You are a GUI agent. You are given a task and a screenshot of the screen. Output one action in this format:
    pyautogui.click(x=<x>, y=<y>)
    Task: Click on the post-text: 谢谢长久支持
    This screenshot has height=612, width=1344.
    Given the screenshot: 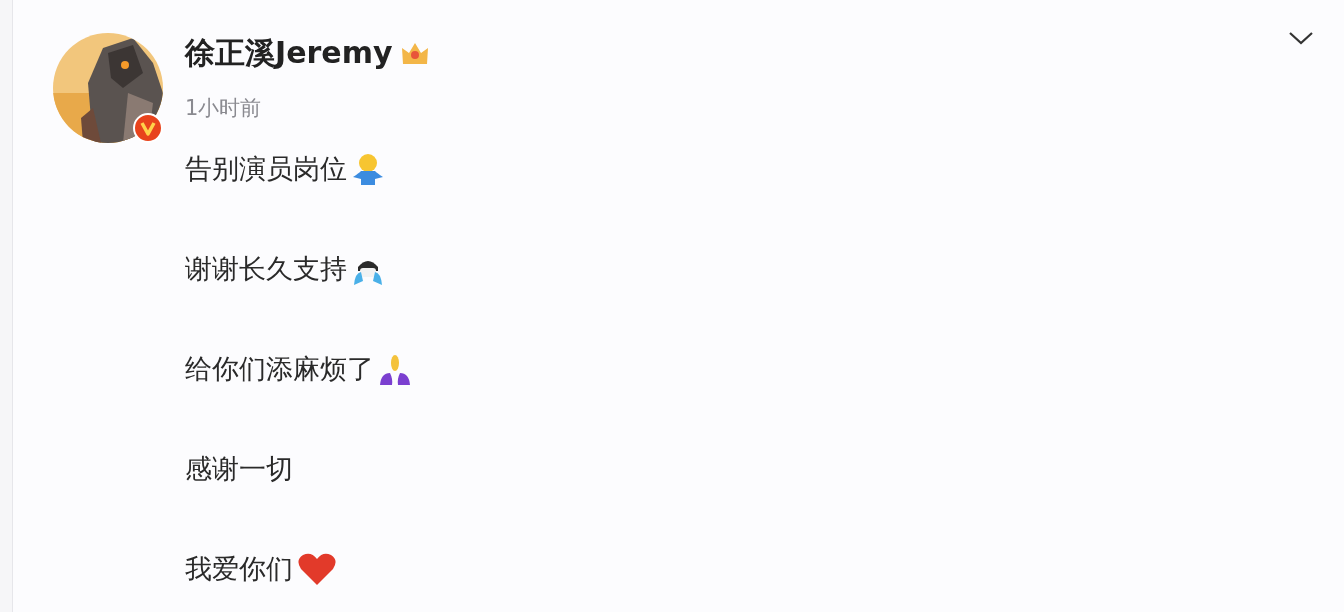 What is the action you would take?
    pyautogui.click(x=266, y=269)
    